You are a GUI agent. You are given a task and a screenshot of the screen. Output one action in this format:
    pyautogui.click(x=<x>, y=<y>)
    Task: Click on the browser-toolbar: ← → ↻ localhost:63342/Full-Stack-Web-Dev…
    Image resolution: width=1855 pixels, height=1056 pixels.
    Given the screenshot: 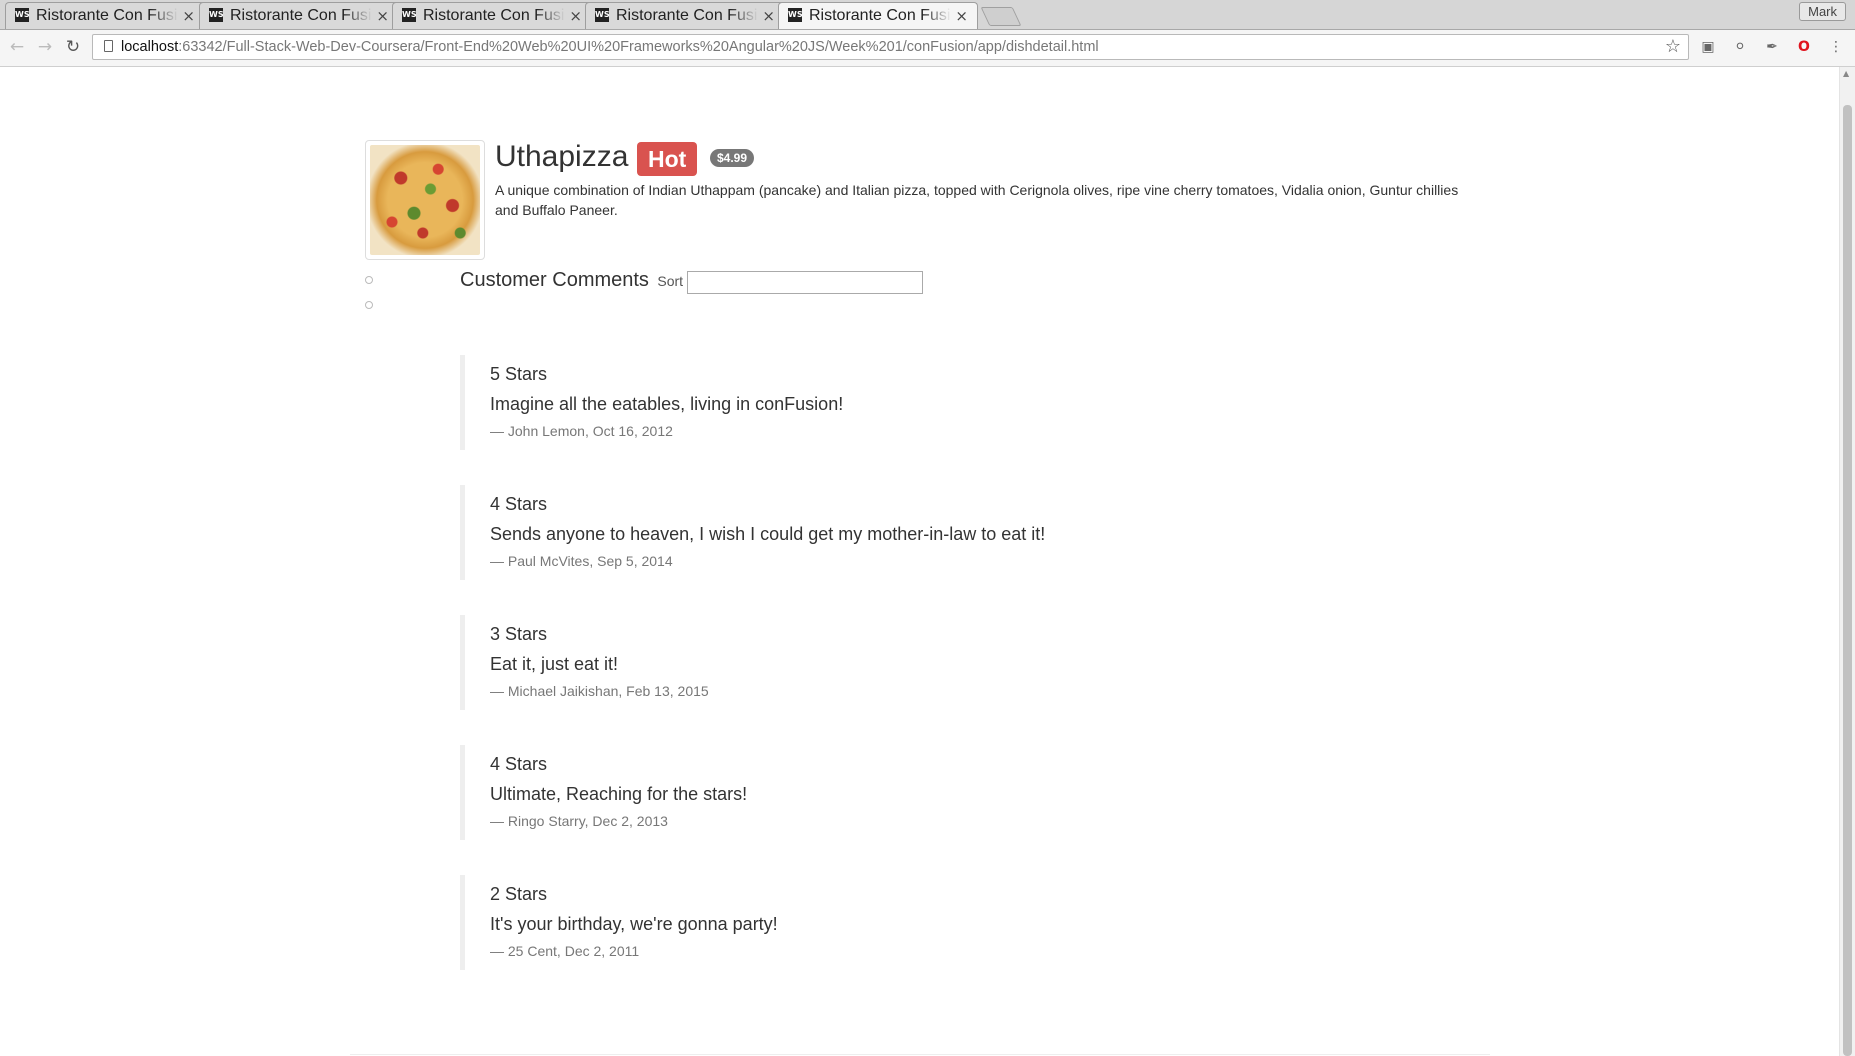 What is the action you would take?
    pyautogui.click(x=927, y=48)
    